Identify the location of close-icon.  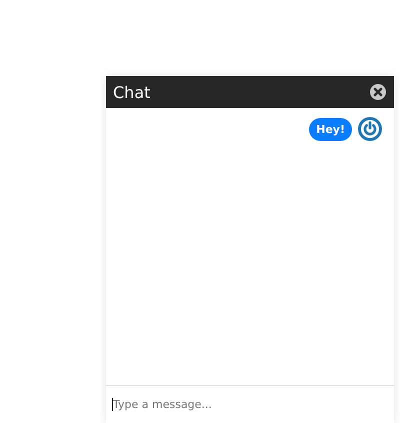
(378, 92).